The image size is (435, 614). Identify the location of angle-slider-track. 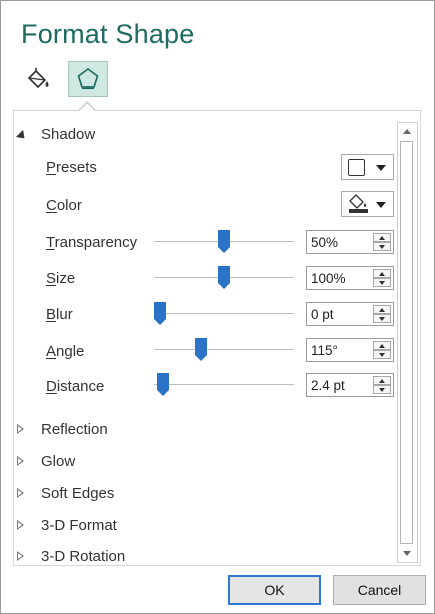
(224, 349).